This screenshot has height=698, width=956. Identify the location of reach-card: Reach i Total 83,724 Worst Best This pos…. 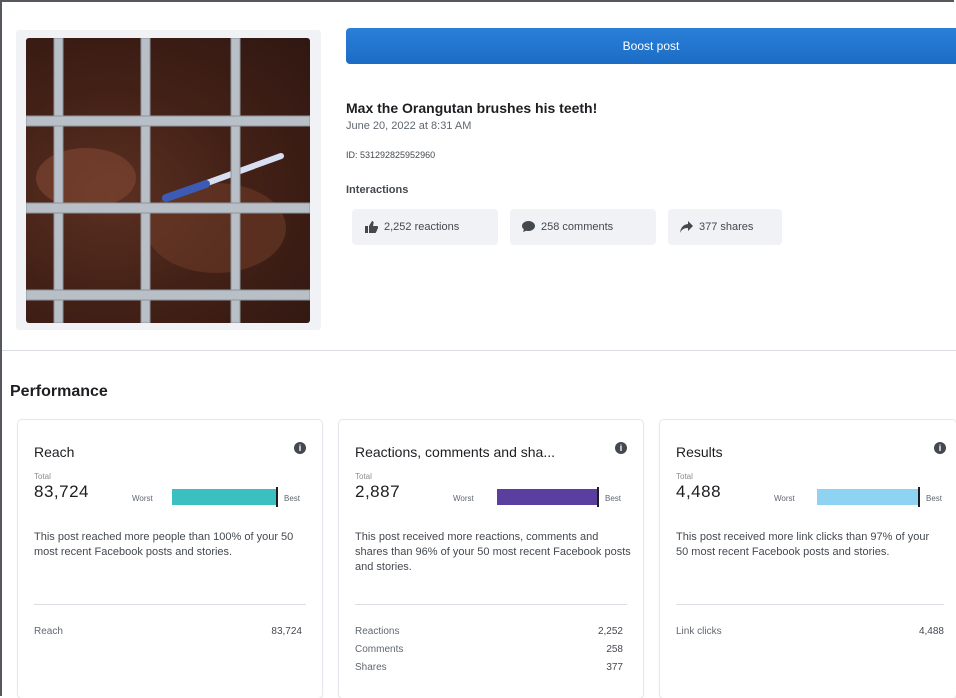
(170, 559).